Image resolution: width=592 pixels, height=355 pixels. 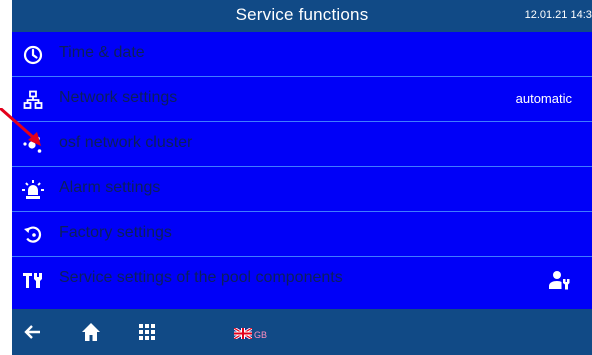 I want to click on title-bar: Service functions 12.01.21 14:37, so click(x=302, y=16).